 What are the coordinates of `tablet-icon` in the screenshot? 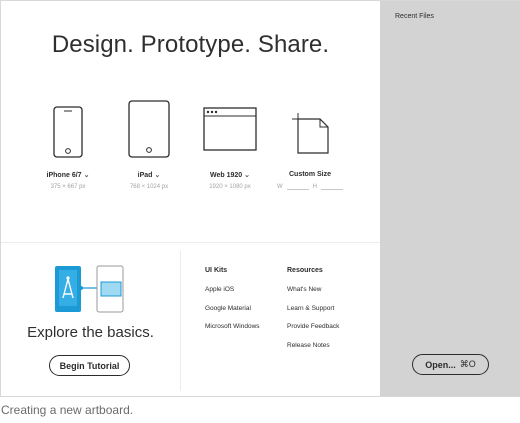 It's located at (149, 127).